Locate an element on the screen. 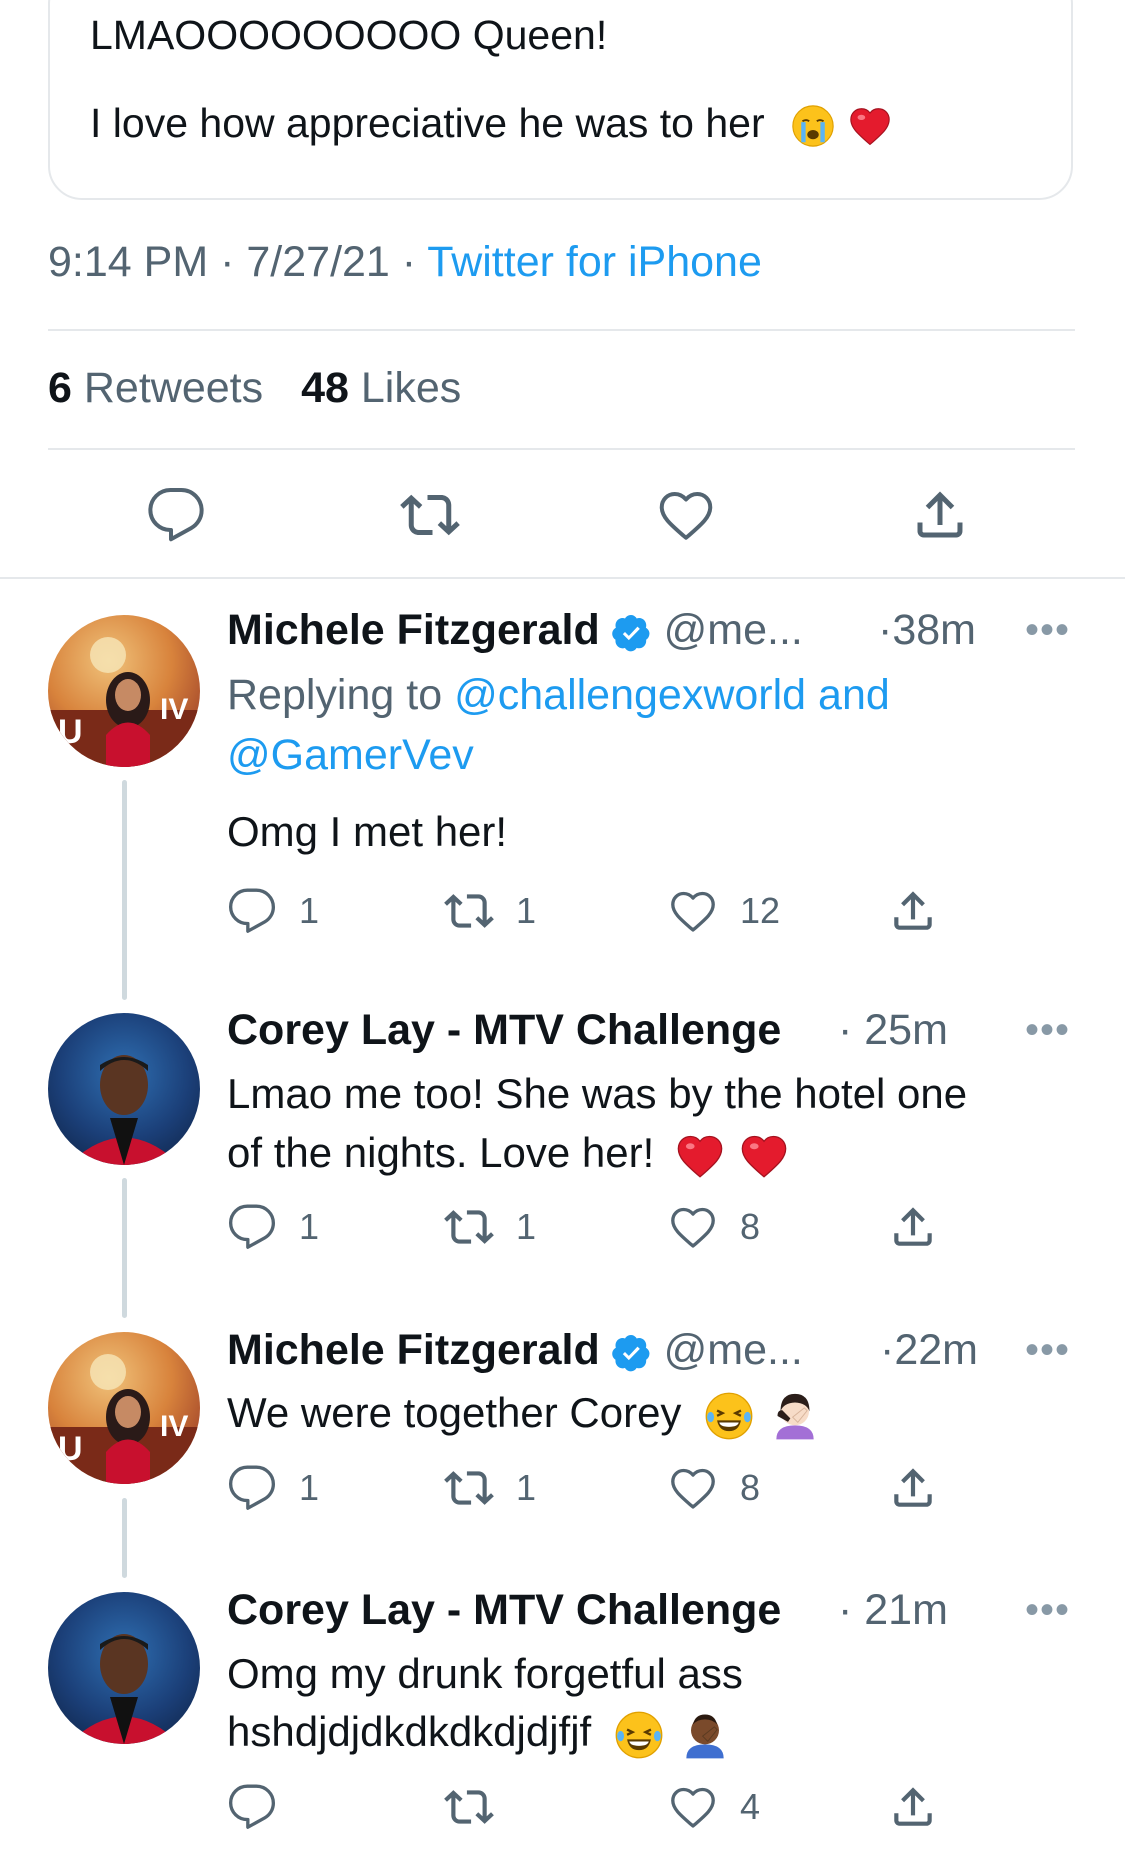 The height and width of the screenshot is (1859, 1125). quoted-tweet-line-1: LMAOOOOOOOOO Queen! is located at coordinates (349, 35).